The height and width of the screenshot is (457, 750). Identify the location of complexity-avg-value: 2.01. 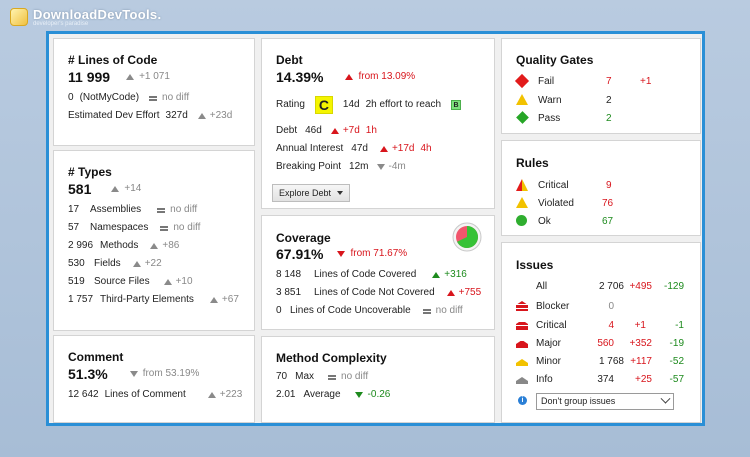
(286, 394).